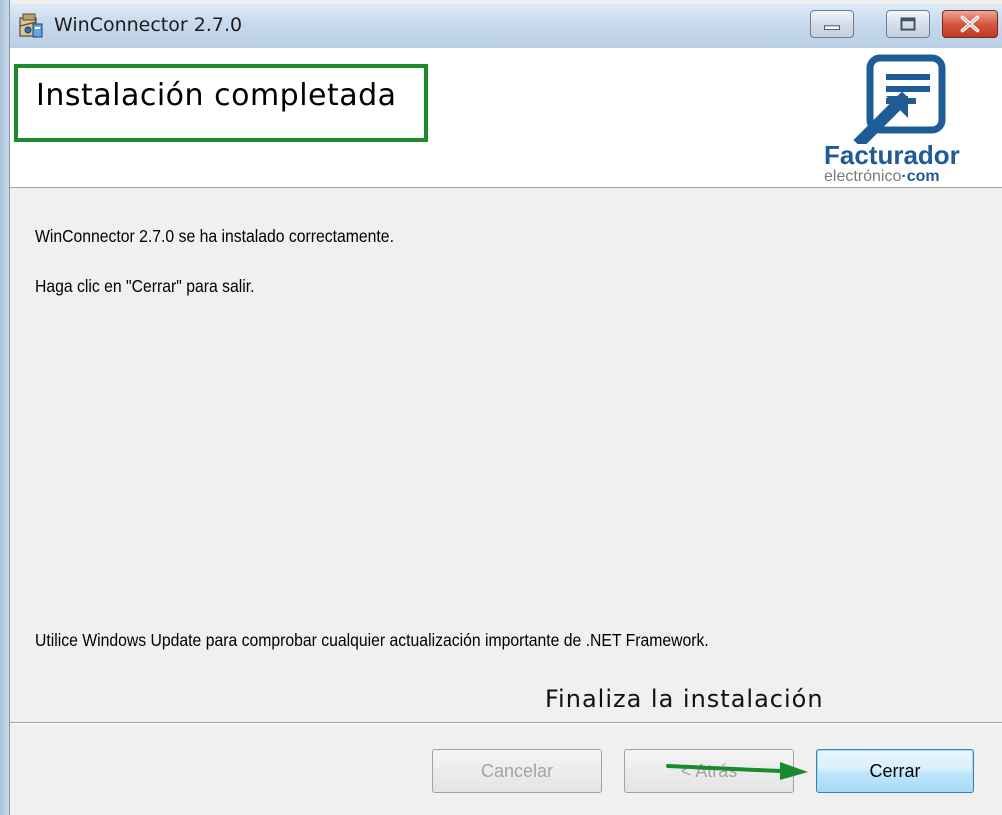 This screenshot has height=815, width=1002. Describe the element at coordinates (882, 176) in the screenshot. I see `logo-subtext: electrónico·com` at that location.